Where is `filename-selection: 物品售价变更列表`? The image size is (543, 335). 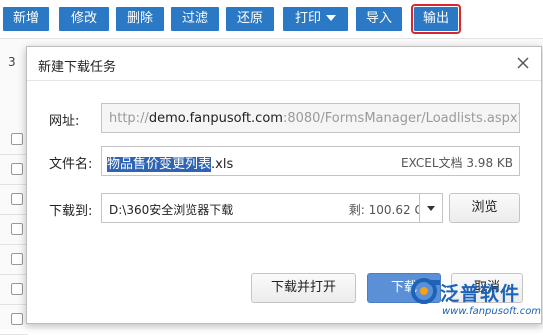 filename-selection: 物品售价变更列表 is located at coordinates (159, 164).